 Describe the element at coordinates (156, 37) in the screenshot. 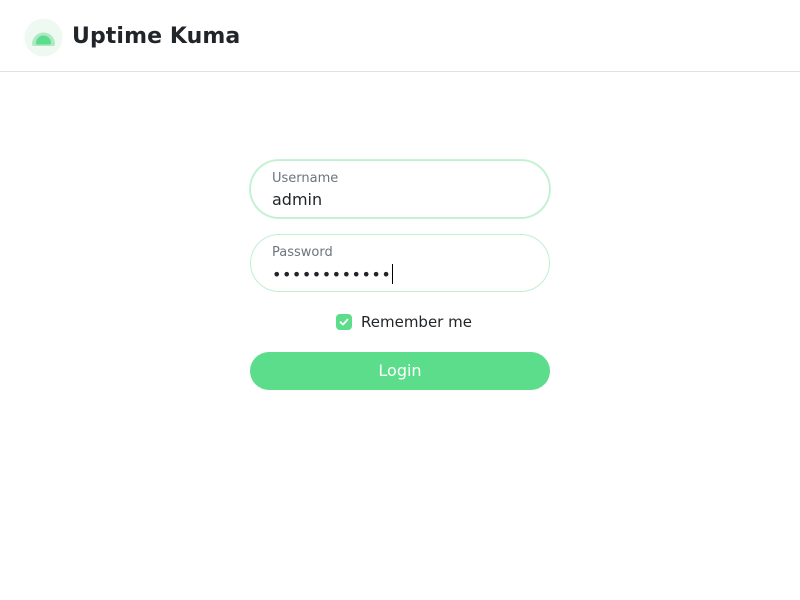

I see `app-title: Uptime Kuma` at that location.